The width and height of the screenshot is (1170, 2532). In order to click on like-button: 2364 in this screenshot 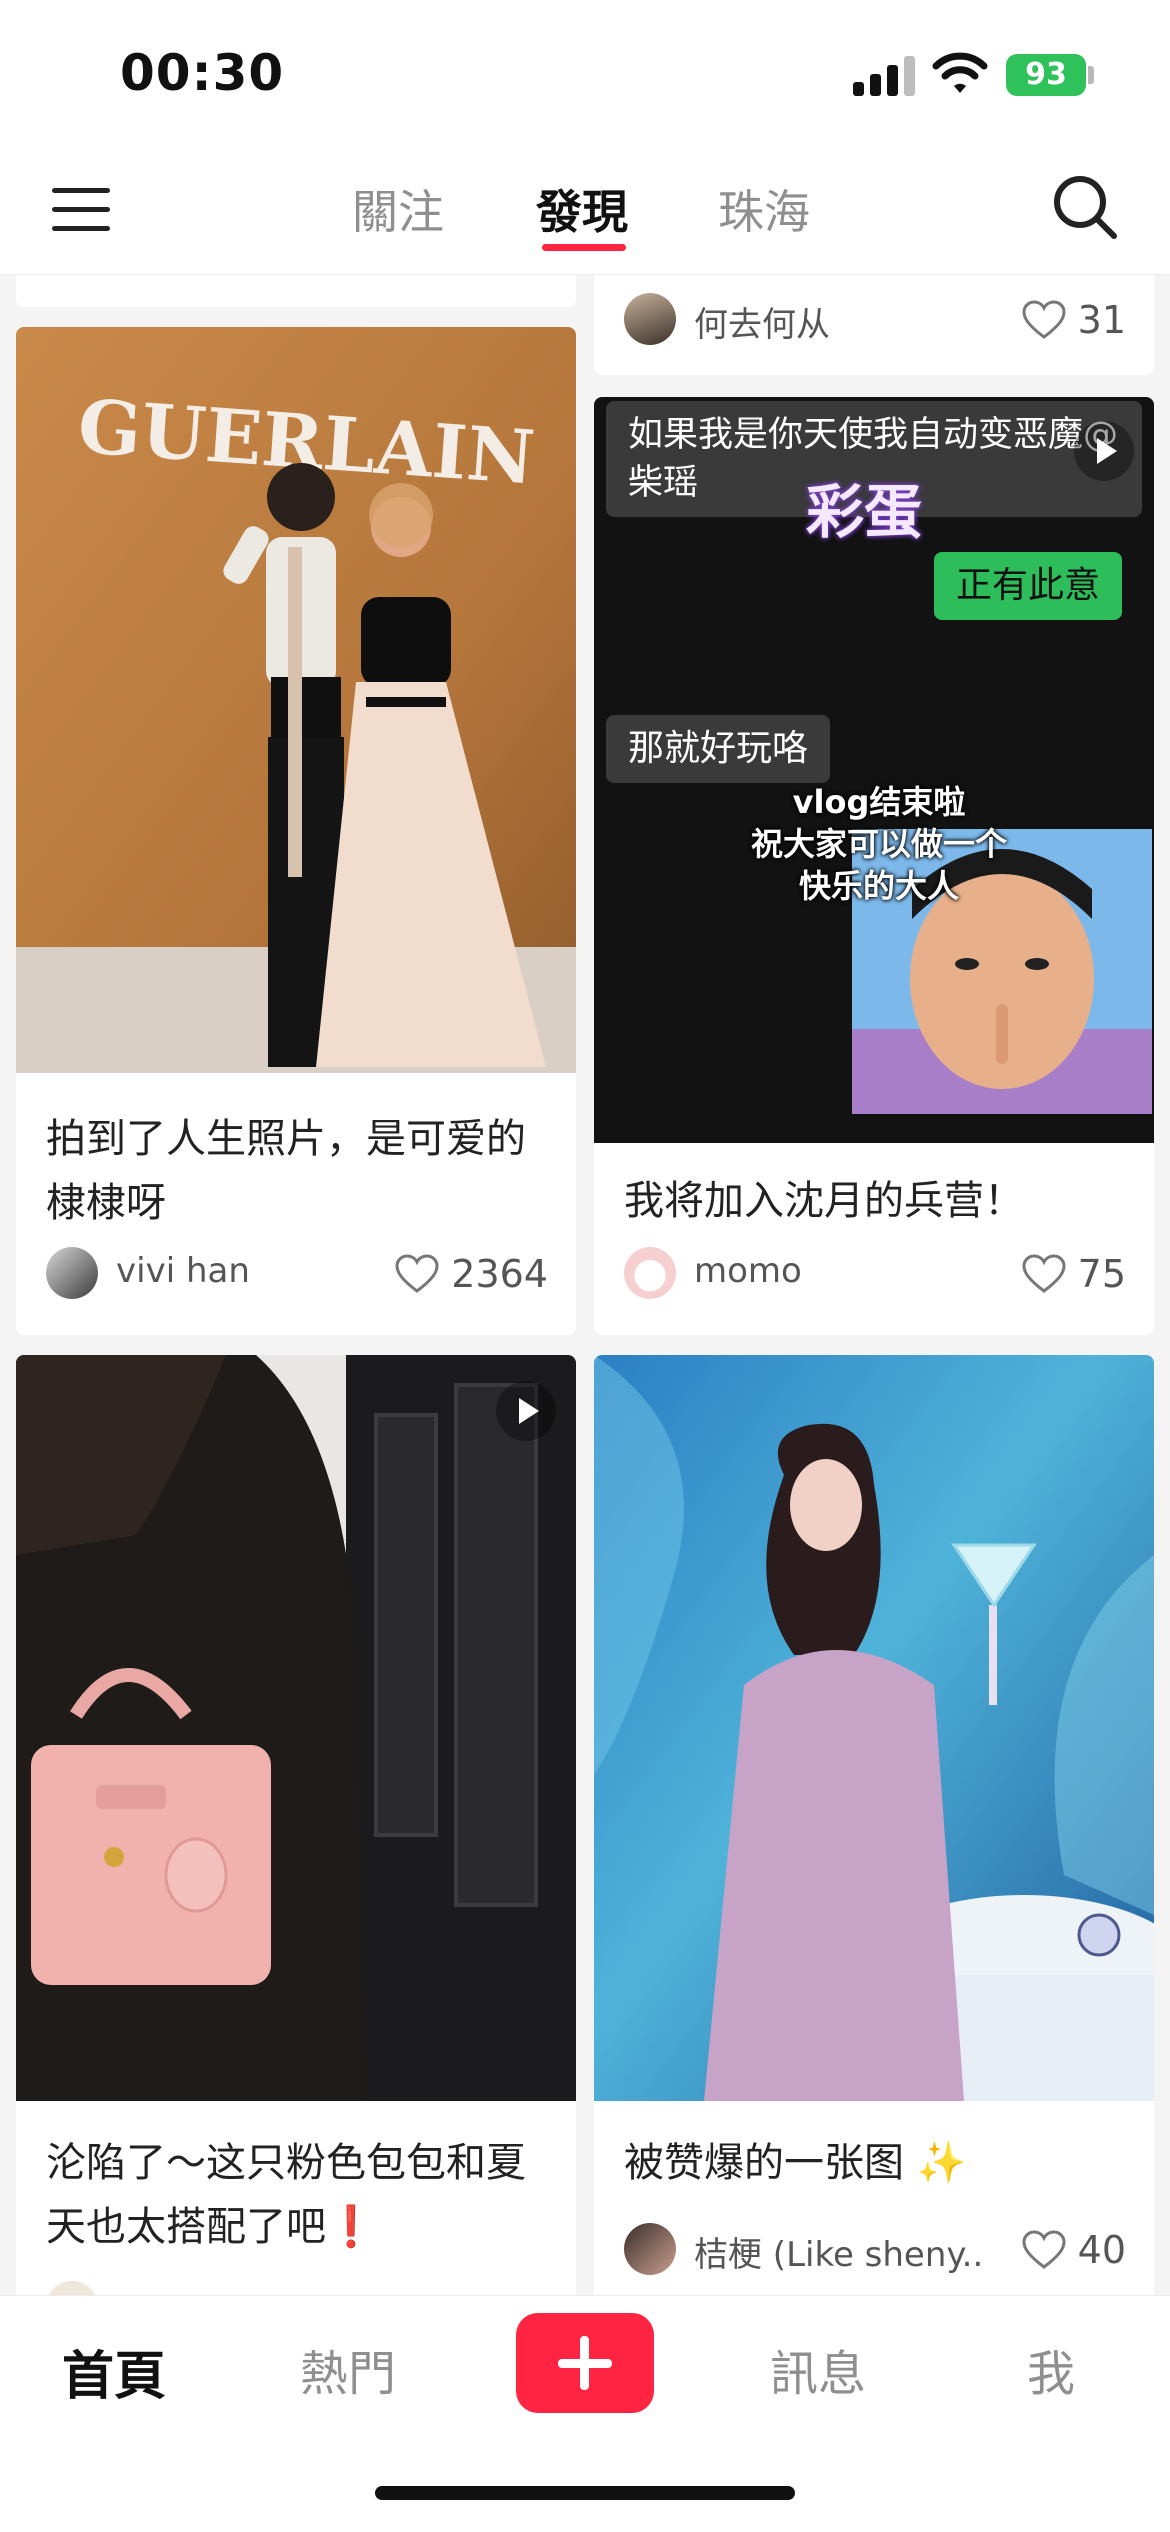, I will do `click(471, 1274)`.